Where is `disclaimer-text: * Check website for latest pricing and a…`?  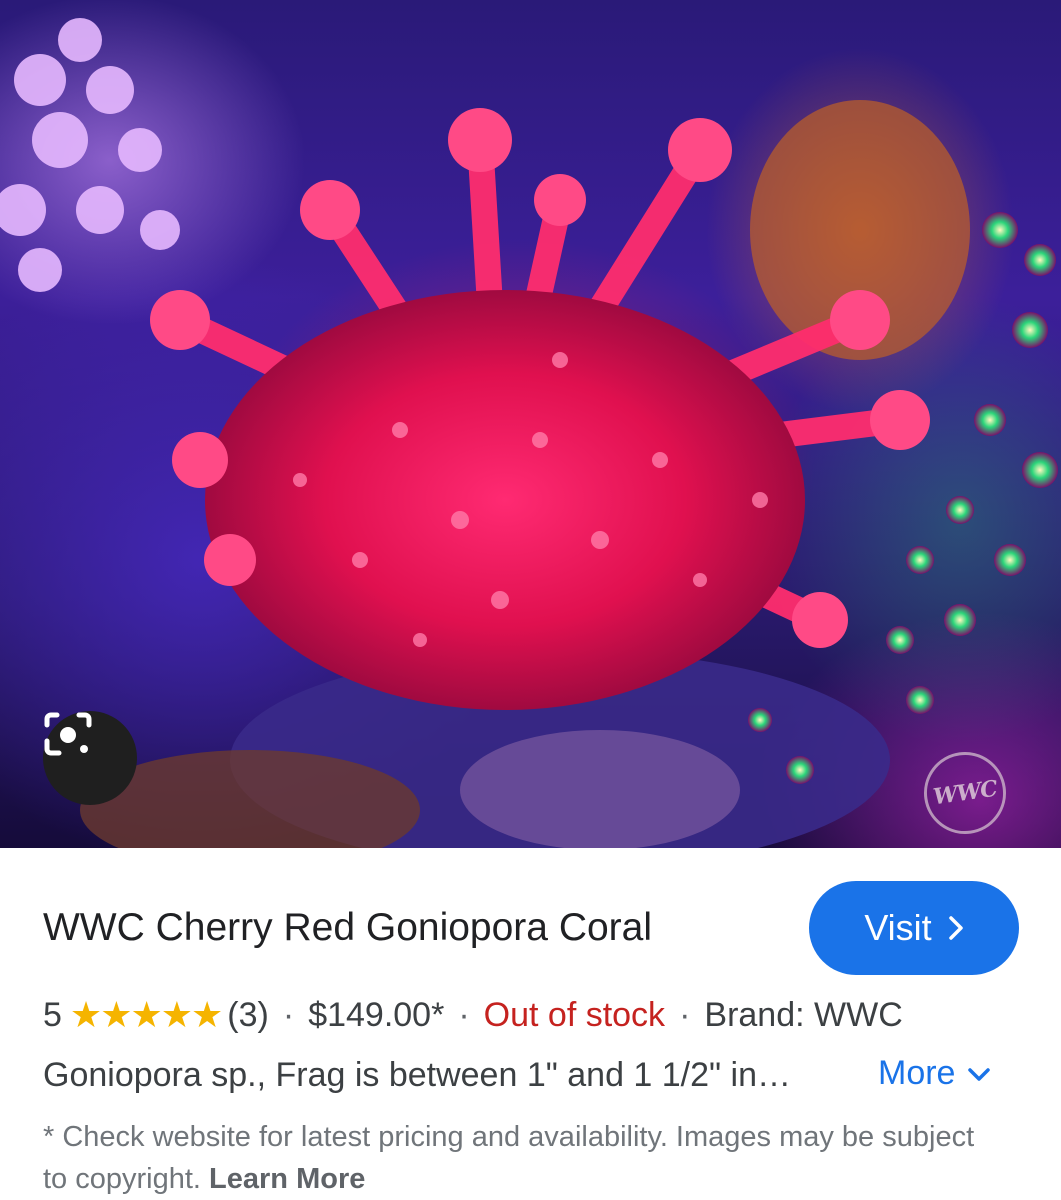
disclaimer-text: * Check website for latest pricing and a… is located at coordinates (509, 1158).